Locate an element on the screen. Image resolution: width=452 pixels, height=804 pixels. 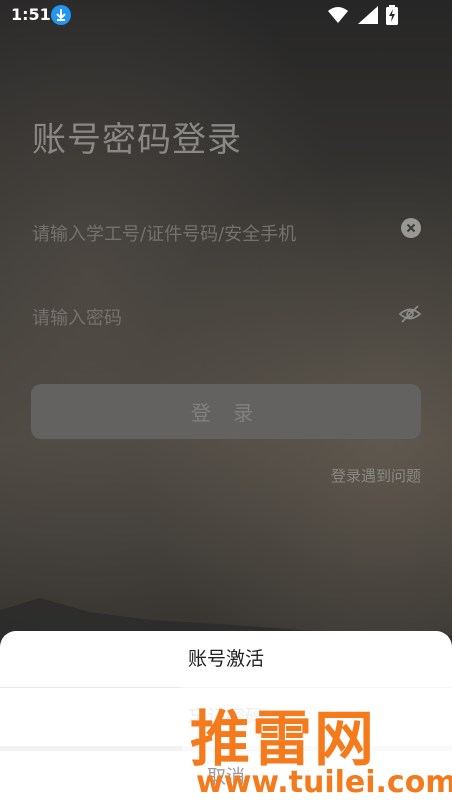
account-field: 请输入学工号/证件号码/安全手机 is located at coordinates (226, 232).